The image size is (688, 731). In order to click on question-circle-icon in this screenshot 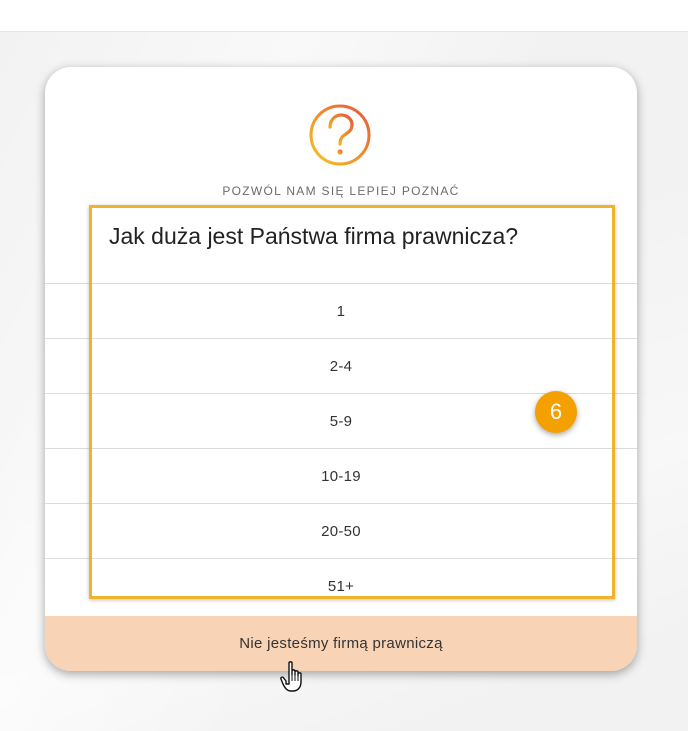, I will do `click(340, 135)`.